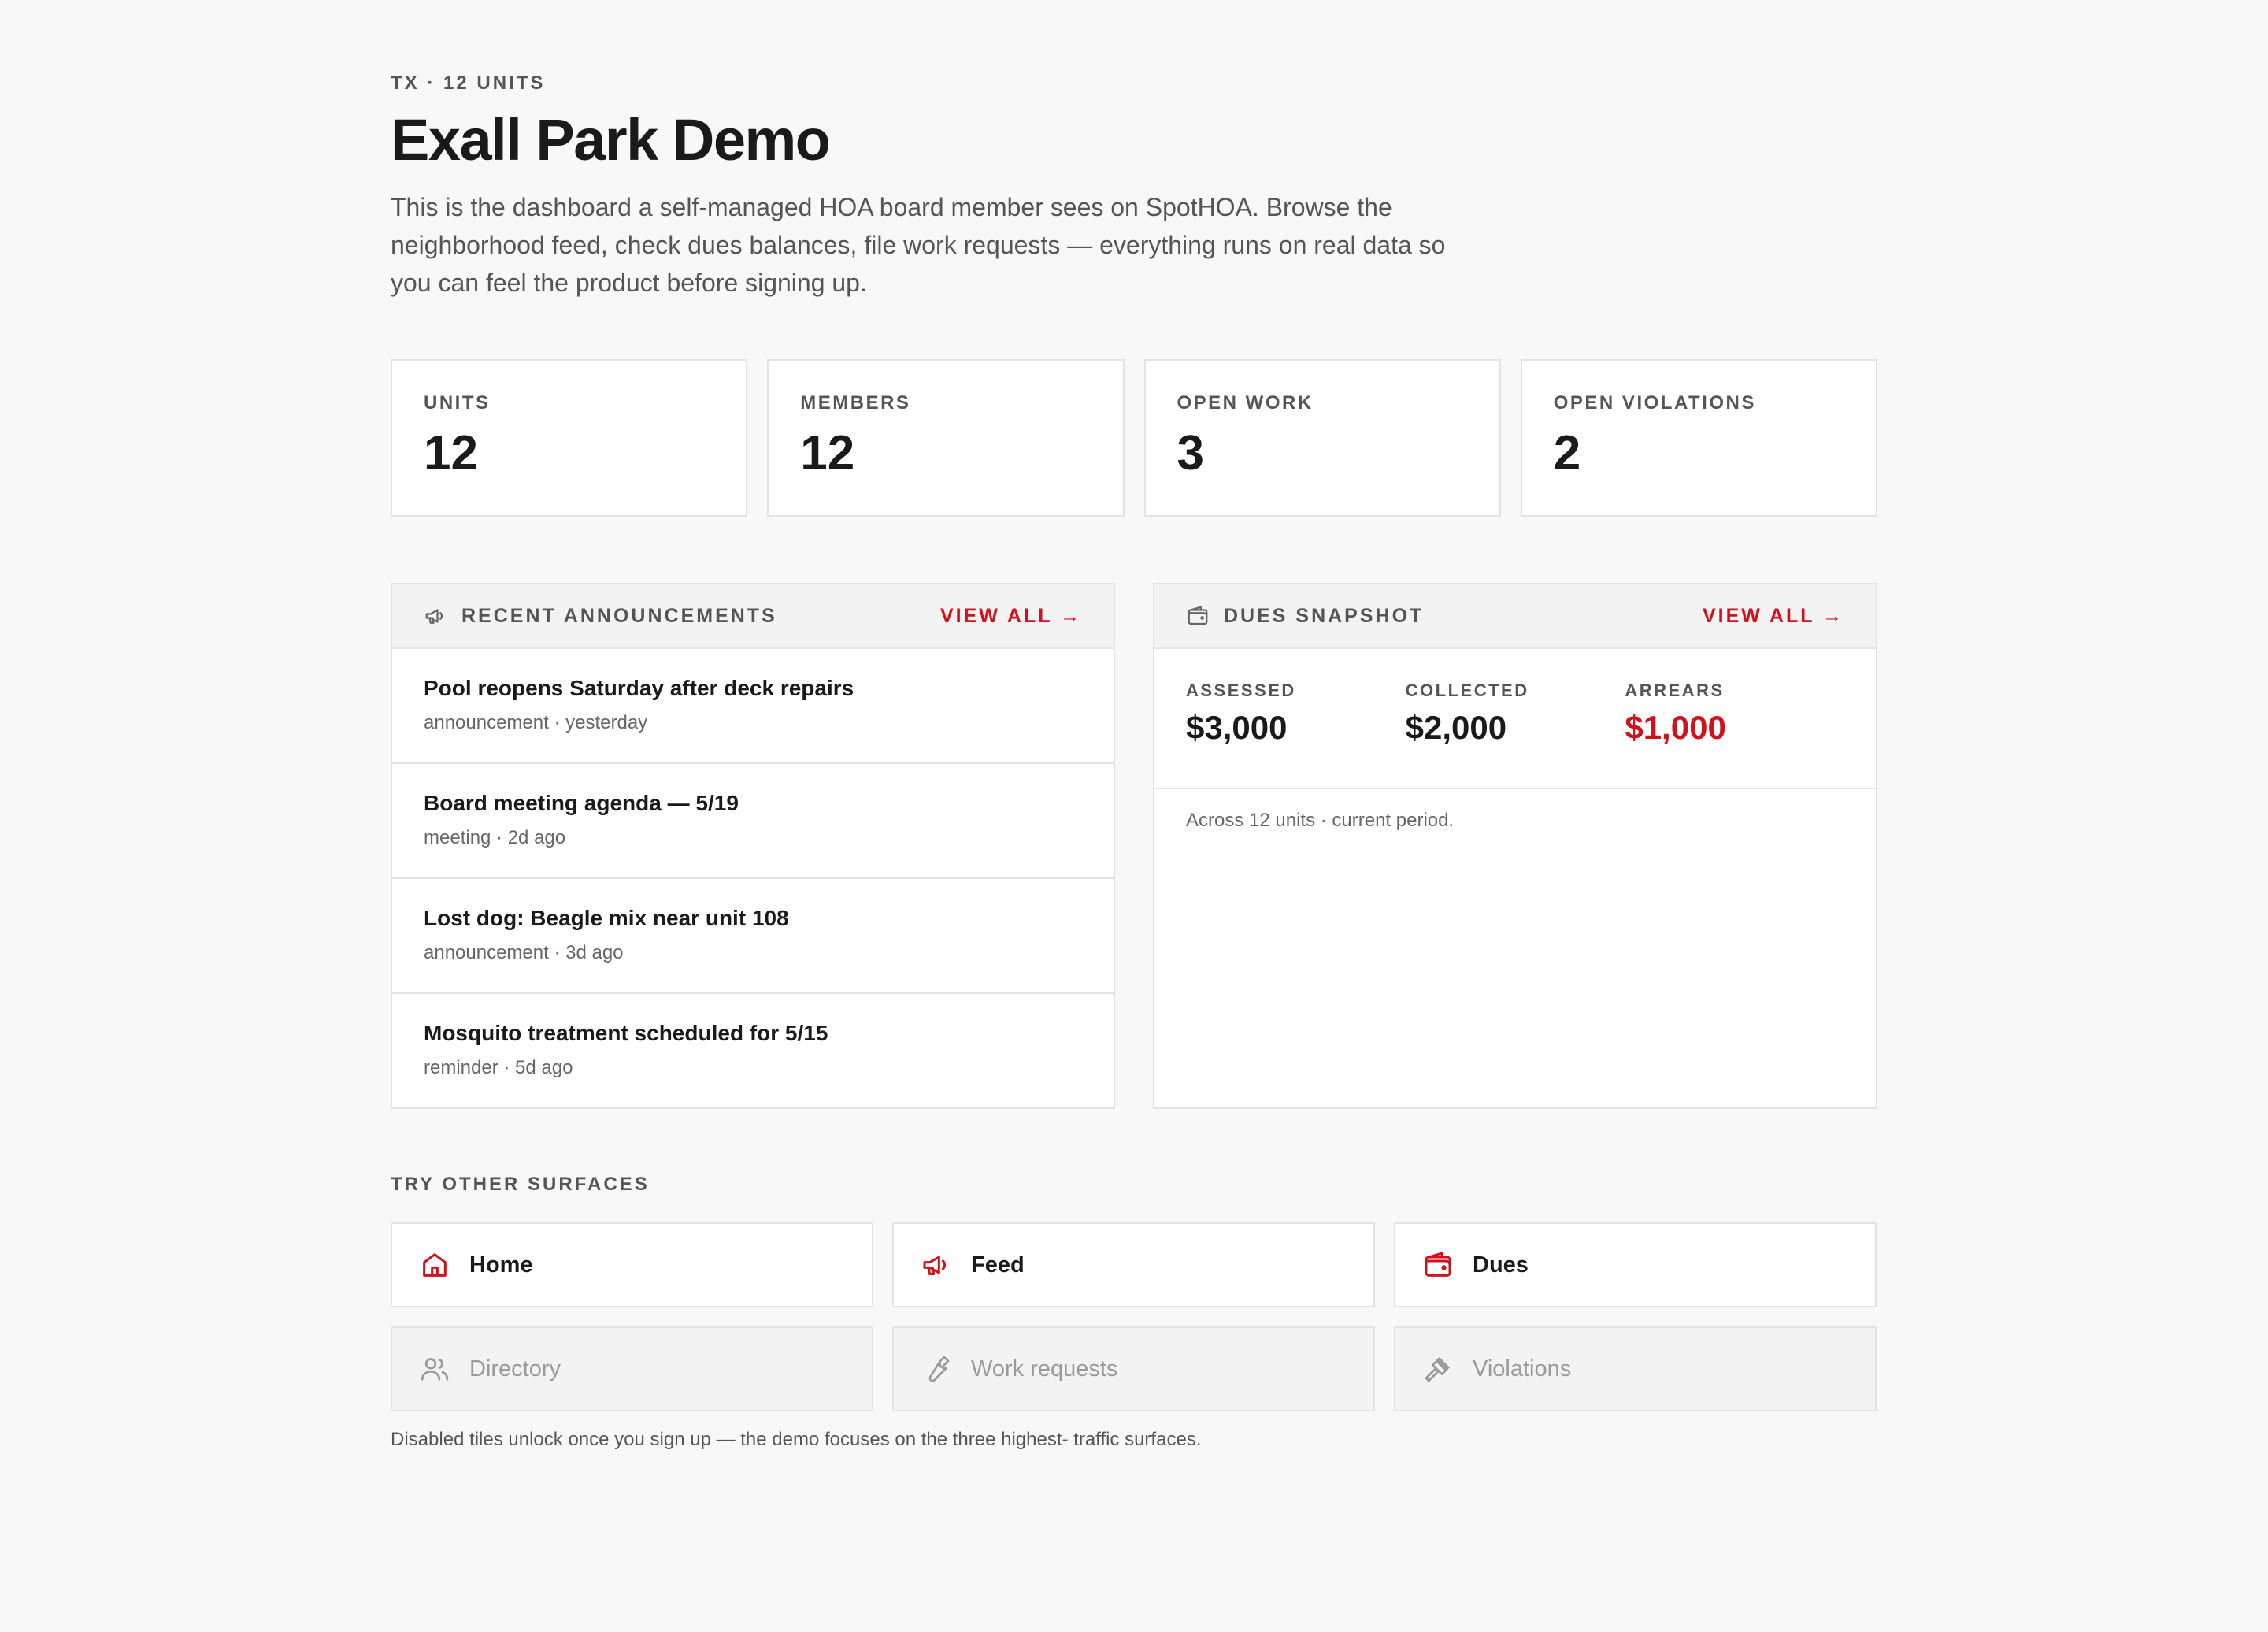 The image size is (2268, 1632). Describe the element at coordinates (1044, 1369) in the screenshot. I see `surface-tile-label: Work requests` at that location.